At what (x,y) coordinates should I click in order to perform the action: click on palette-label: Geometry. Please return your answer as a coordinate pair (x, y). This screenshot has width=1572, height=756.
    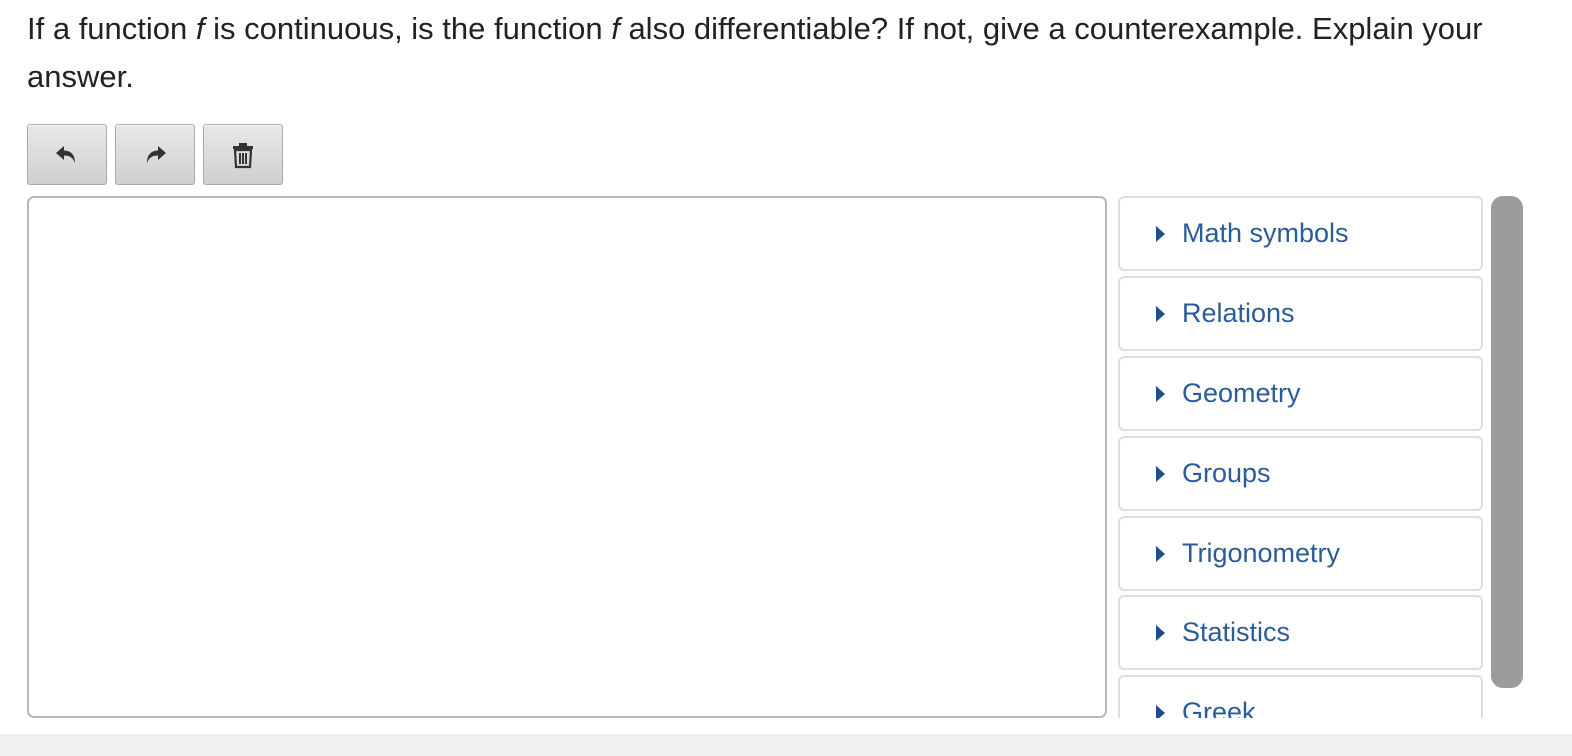
    Looking at the image, I should click on (1241, 393).